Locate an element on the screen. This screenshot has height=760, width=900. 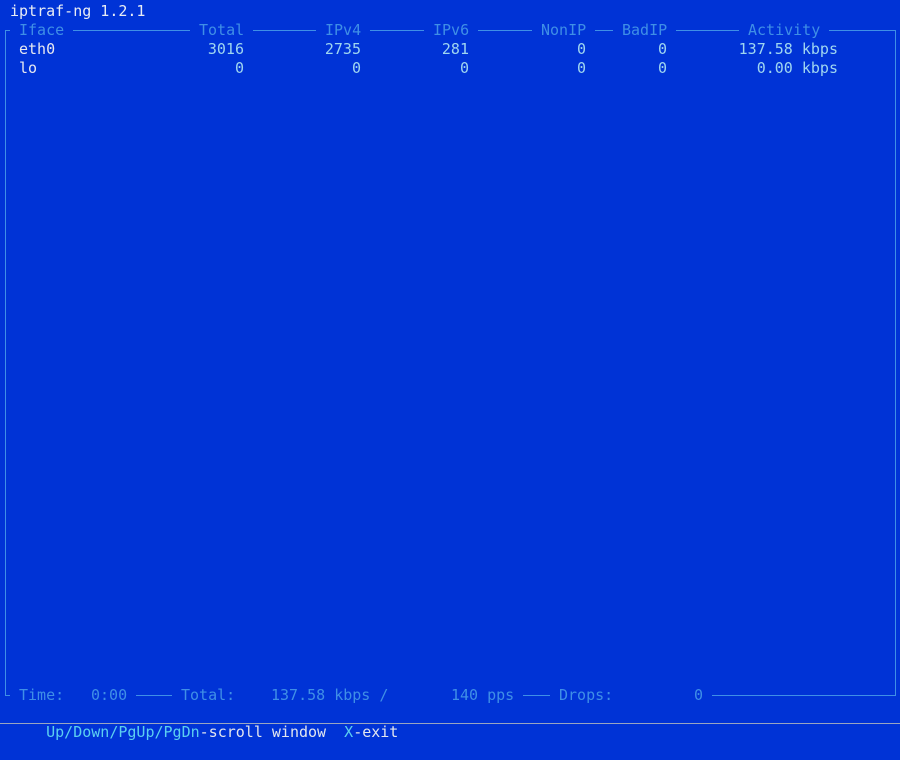
ipv4-count: 0 is located at coordinates (356, 68).